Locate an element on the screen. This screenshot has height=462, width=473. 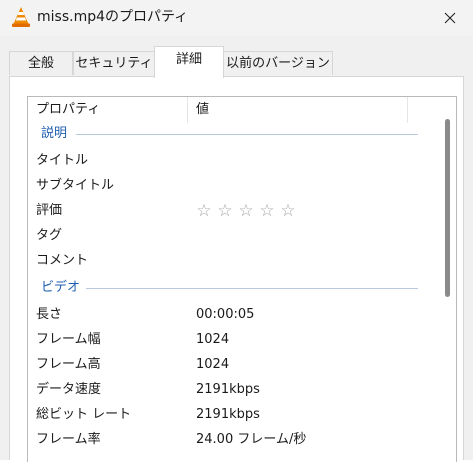
property-row-subtitle: サブタイトル is located at coordinates (232, 185).